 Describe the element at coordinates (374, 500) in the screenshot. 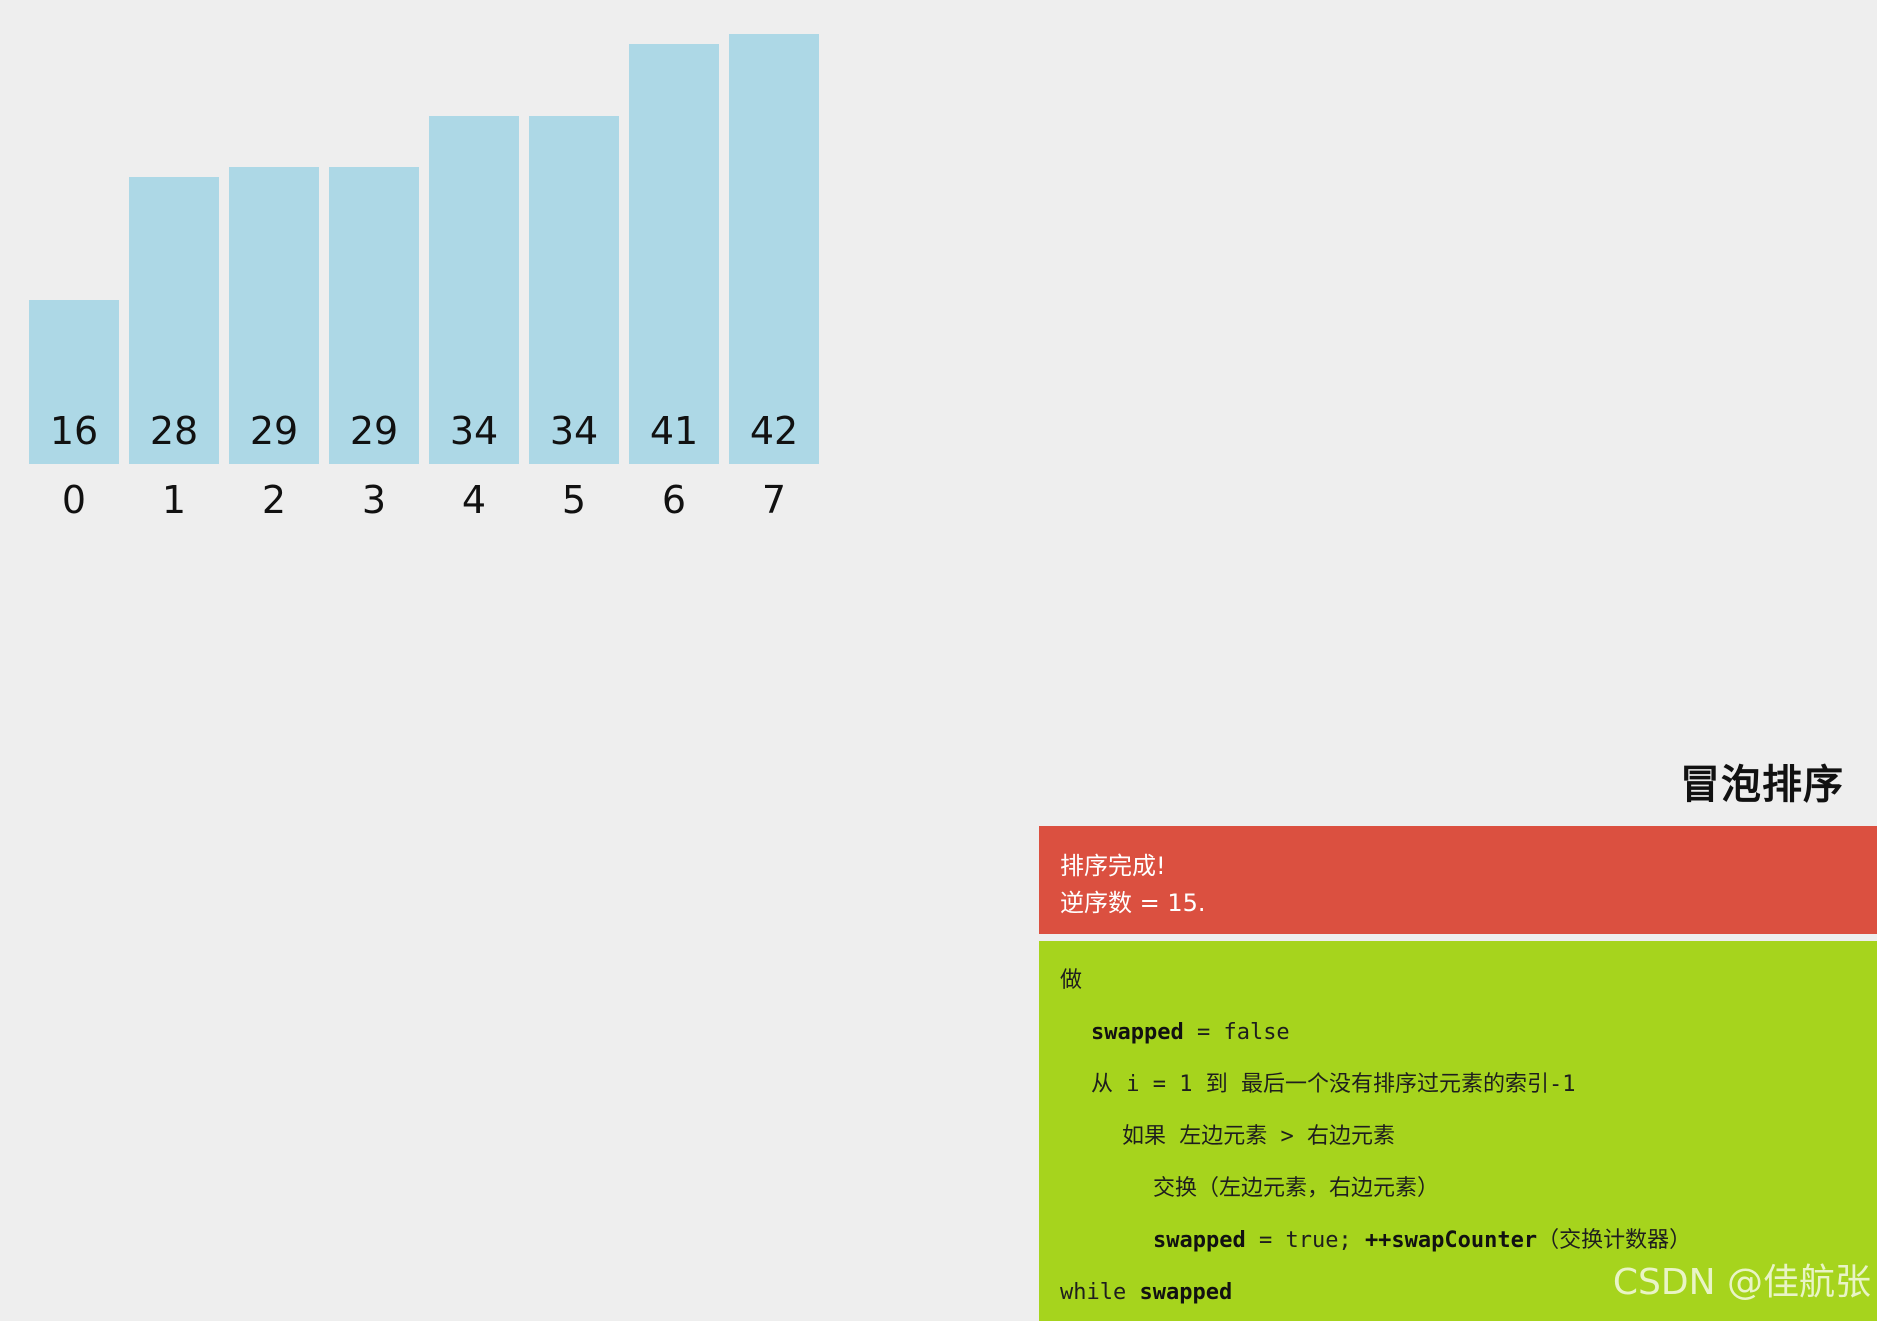

I see `bar-index-label-3: 3` at that location.